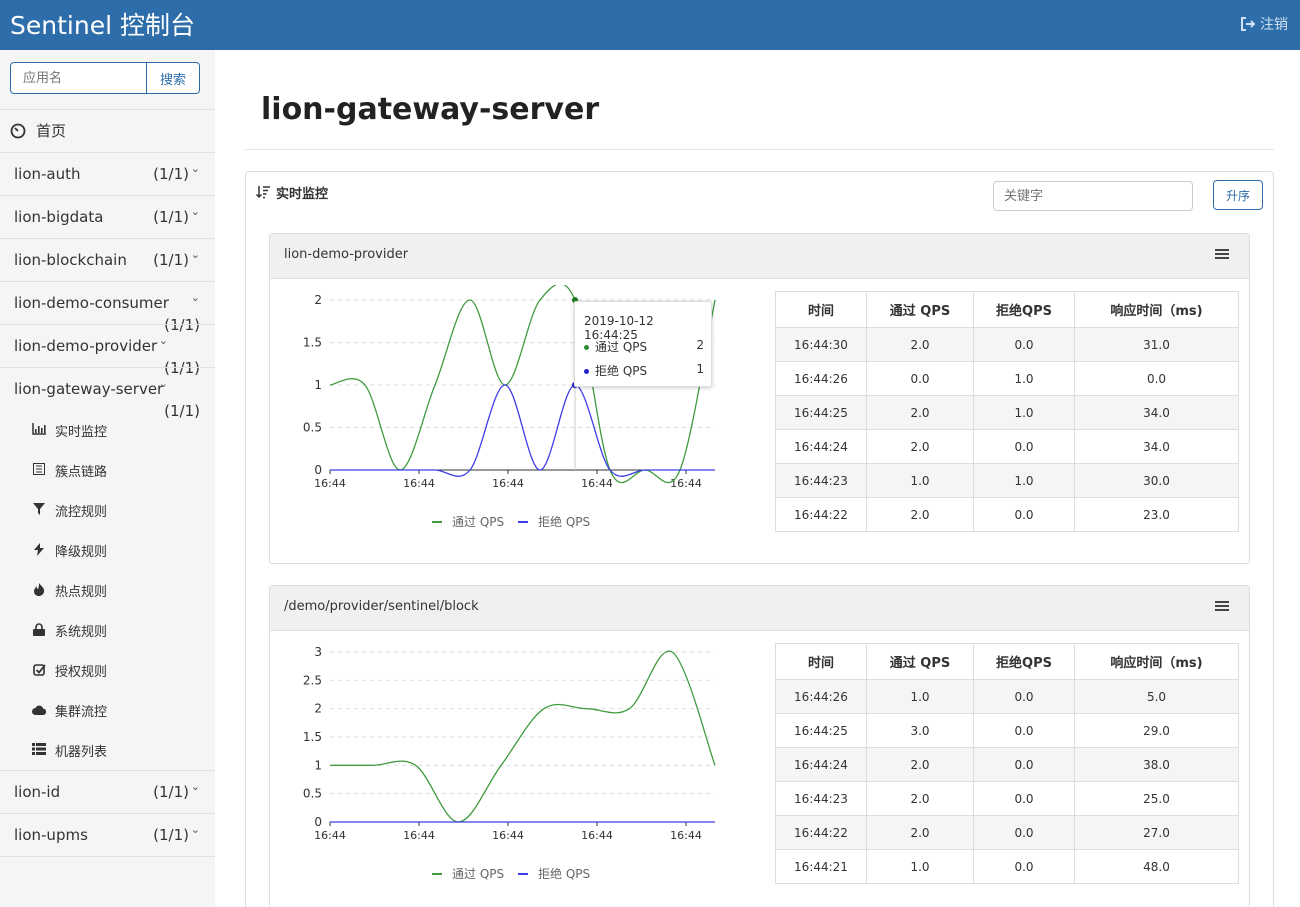 This screenshot has height=907, width=1300. Describe the element at coordinates (37, 792) in the screenshot. I see `app-name: lion-id` at that location.